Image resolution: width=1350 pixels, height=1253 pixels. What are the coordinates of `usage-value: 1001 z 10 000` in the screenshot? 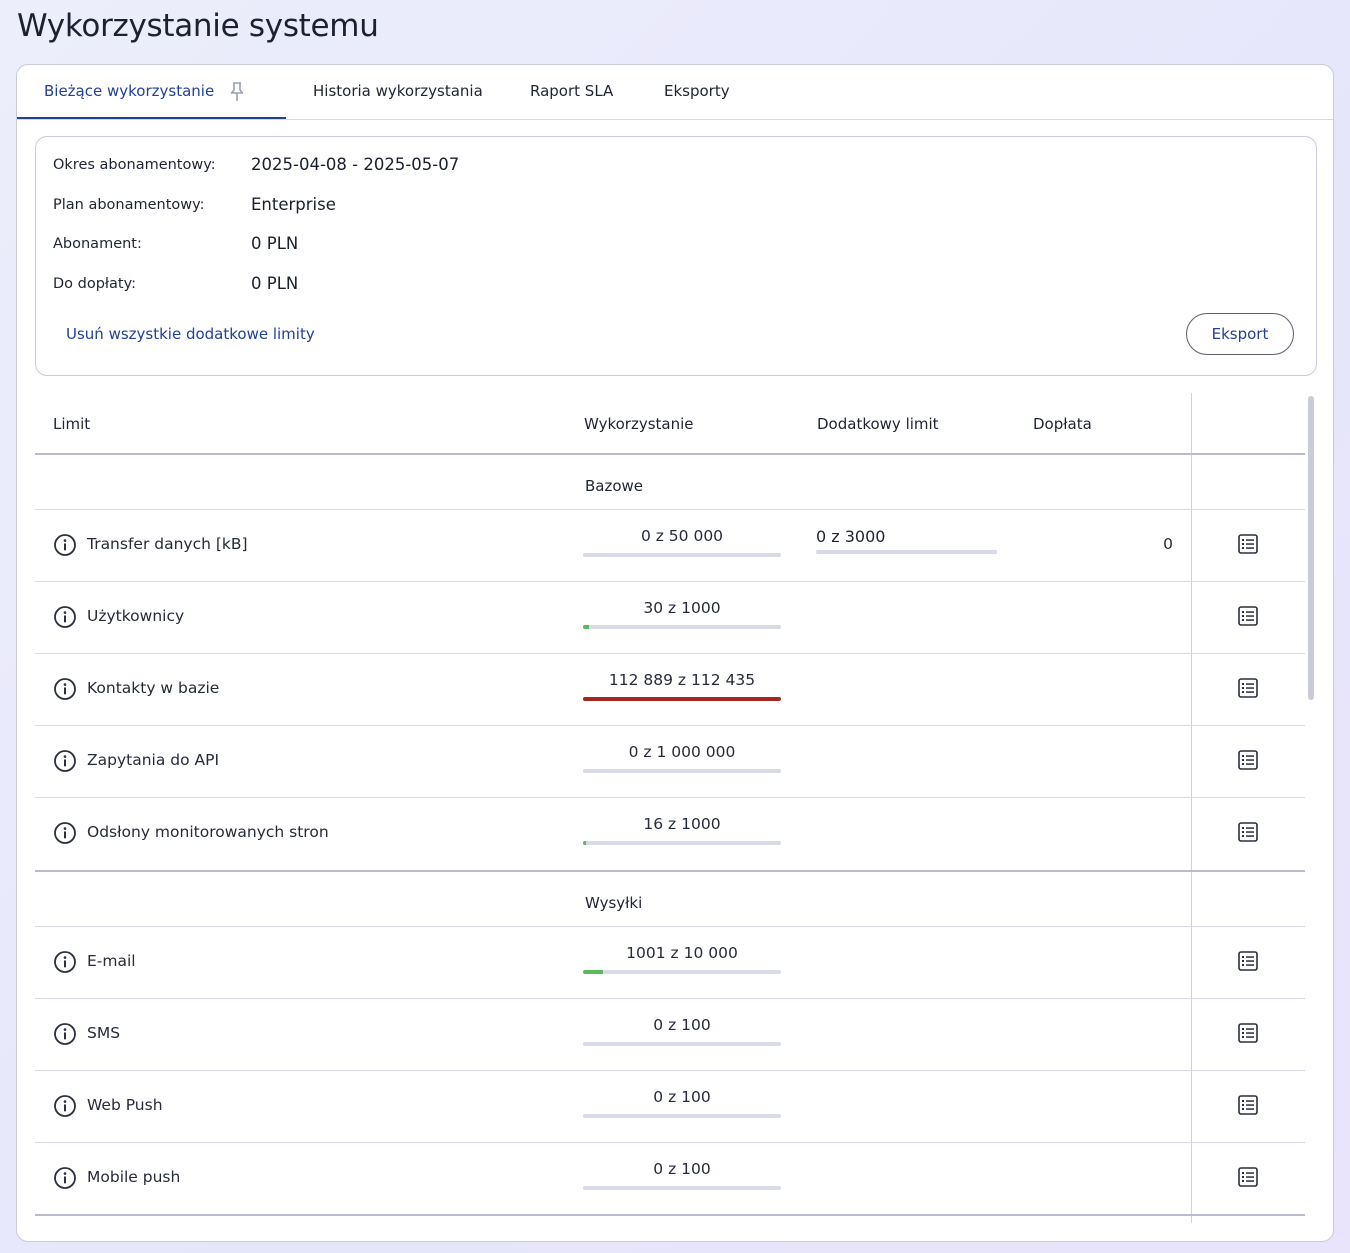 It's located at (682, 953).